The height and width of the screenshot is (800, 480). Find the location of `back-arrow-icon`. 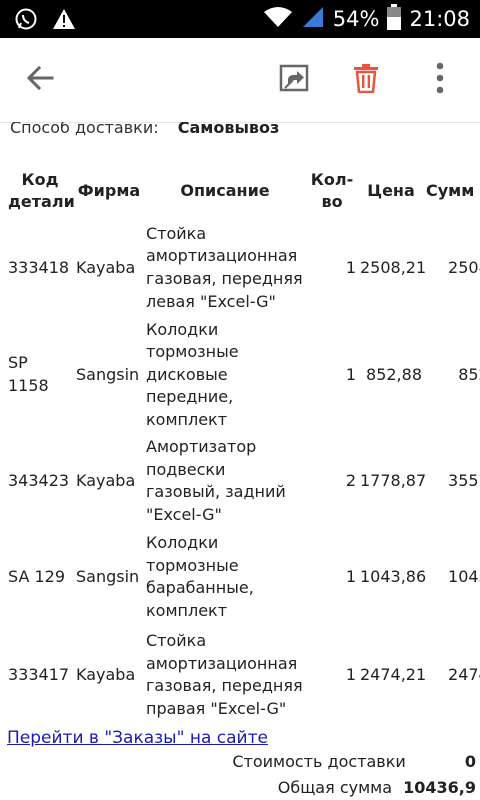

back-arrow-icon is located at coordinates (40, 80).